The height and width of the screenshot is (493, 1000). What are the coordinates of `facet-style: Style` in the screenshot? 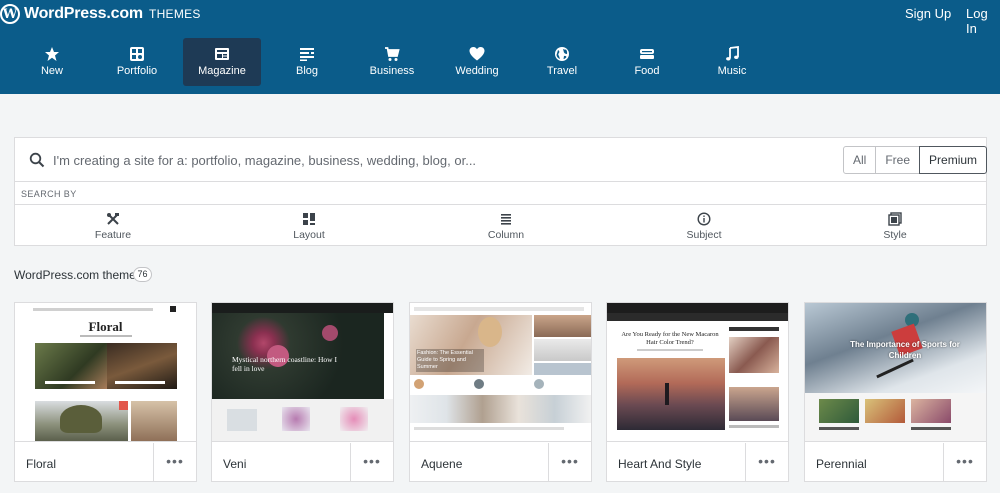 It's located at (895, 226).